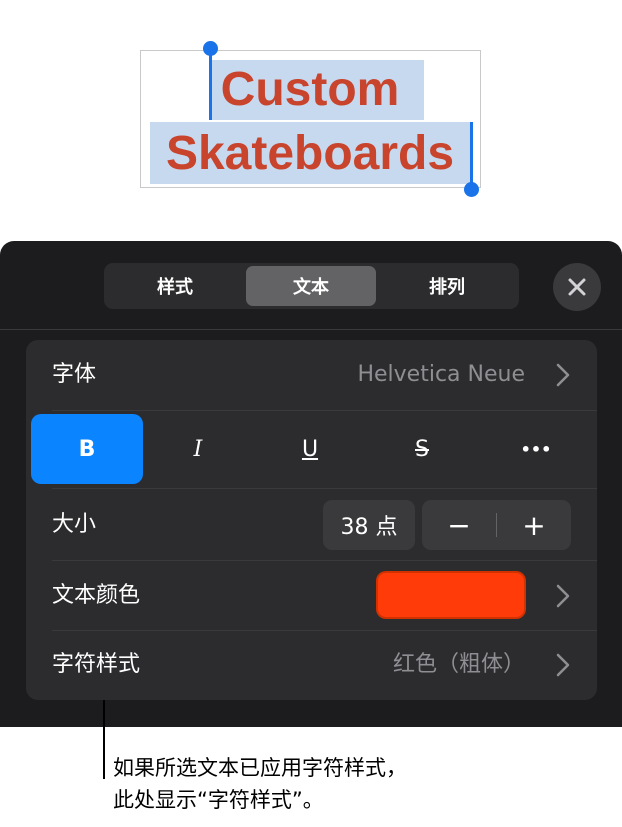 The image size is (622, 827). I want to click on font-value: Helvetica Neue, so click(441, 374).